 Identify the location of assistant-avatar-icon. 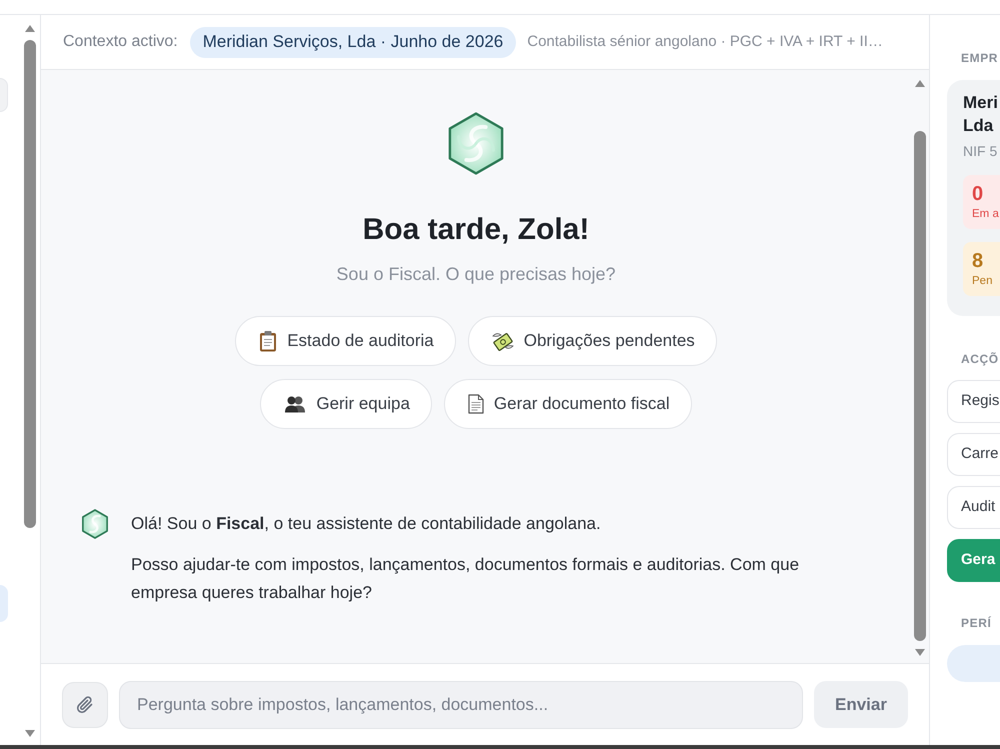
(95, 524).